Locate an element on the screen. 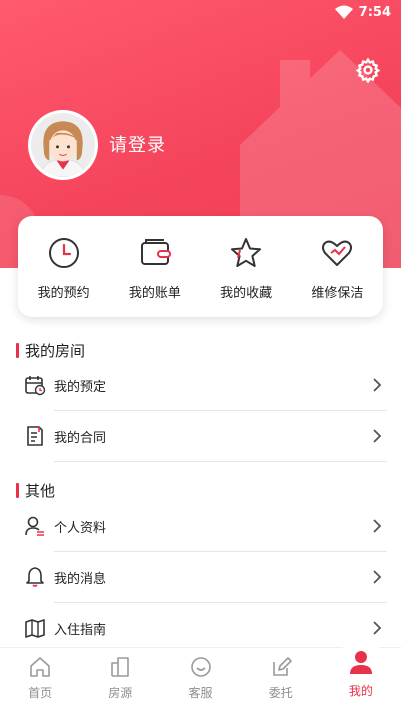  status-time: 7:54 is located at coordinates (374, 12).